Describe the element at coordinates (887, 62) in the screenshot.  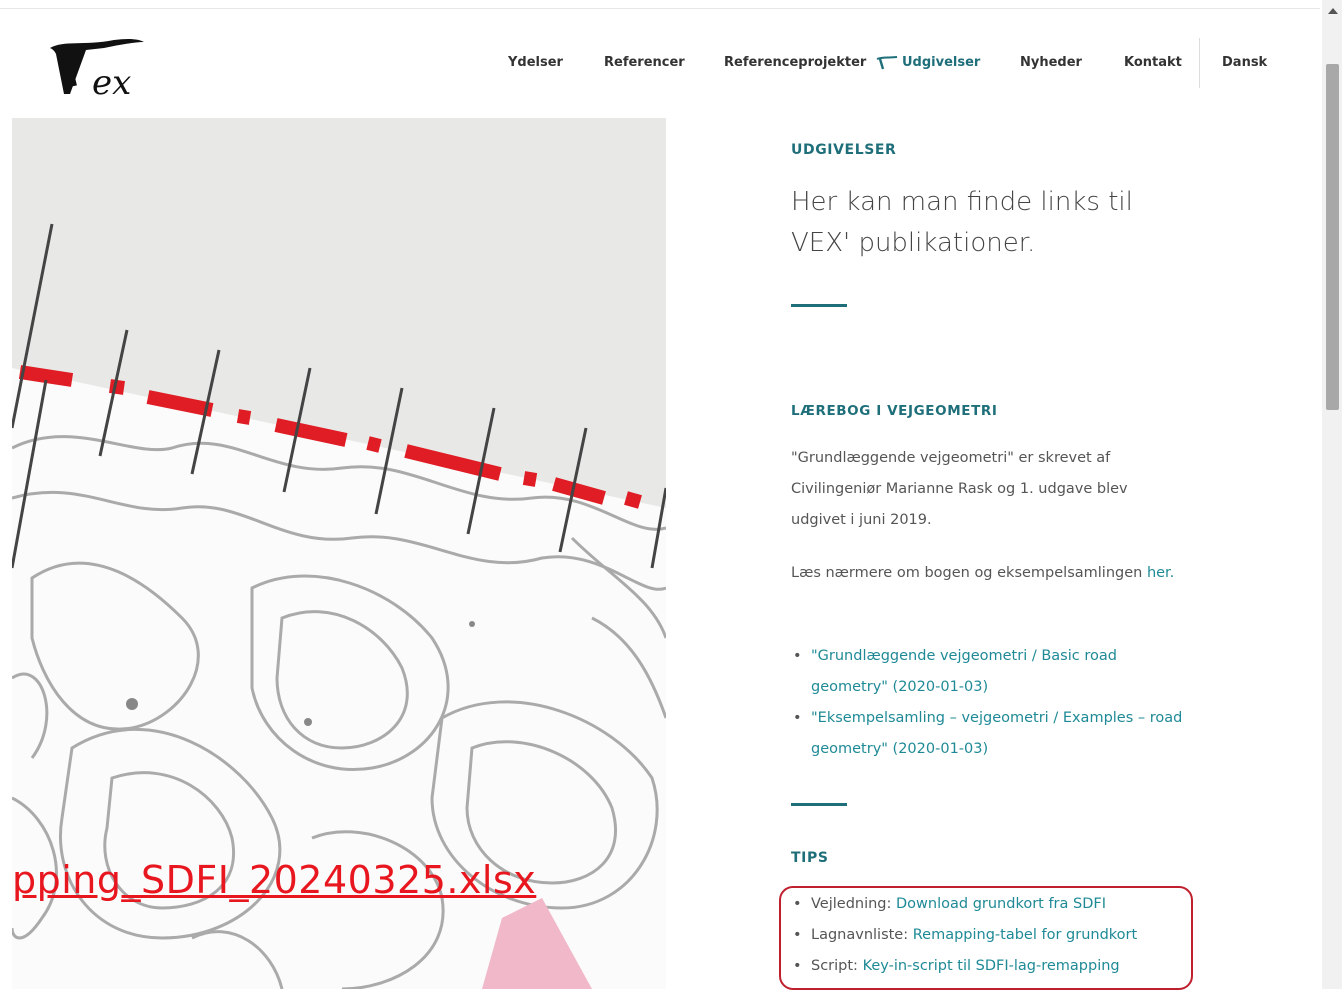
I see `vex-mark-icon` at that location.